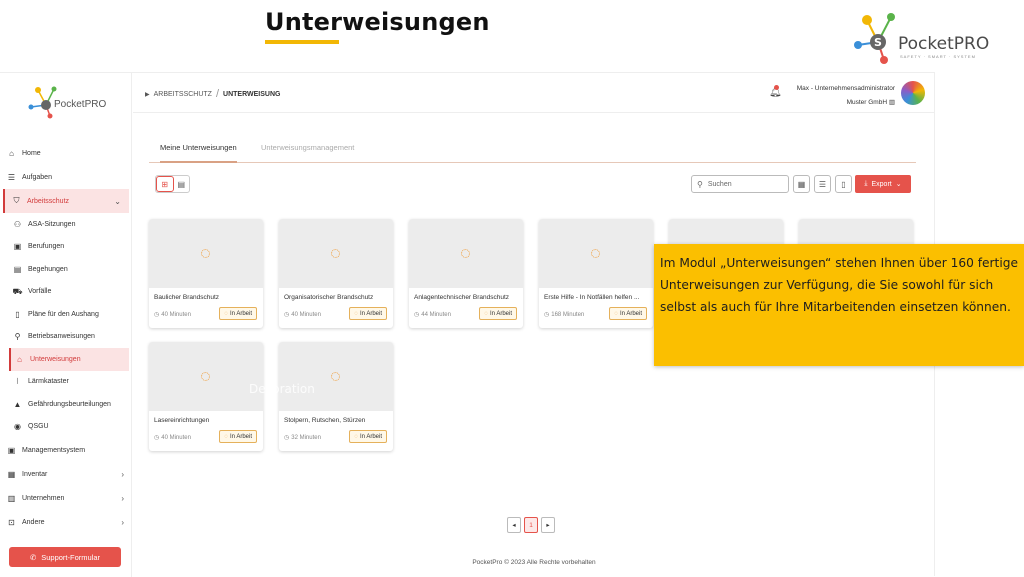 This screenshot has width=1024, height=577. Describe the element at coordinates (534, 562) in the screenshot. I see `footer: PocketPro © 2023 Alle Rechte vorbehalten` at that location.